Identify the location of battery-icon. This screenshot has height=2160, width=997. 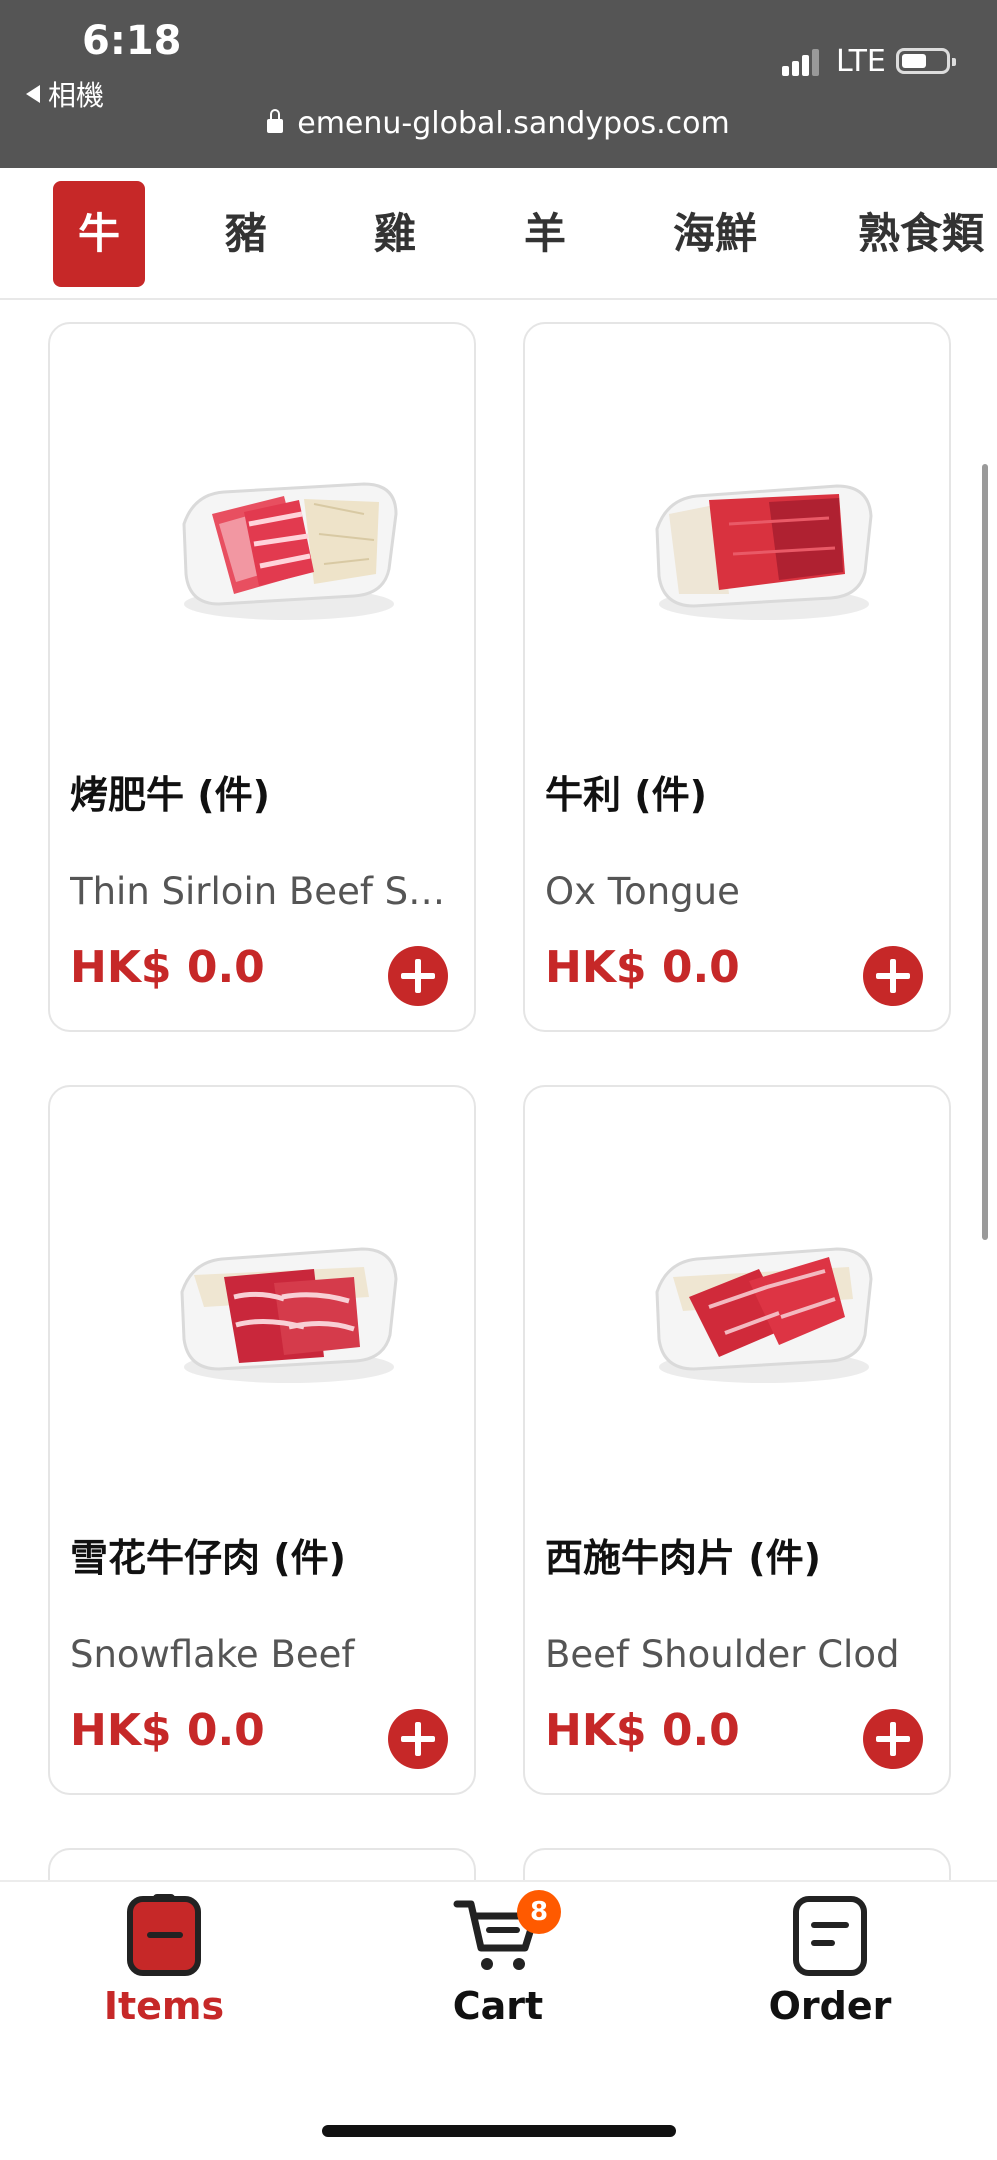
(926, 61).